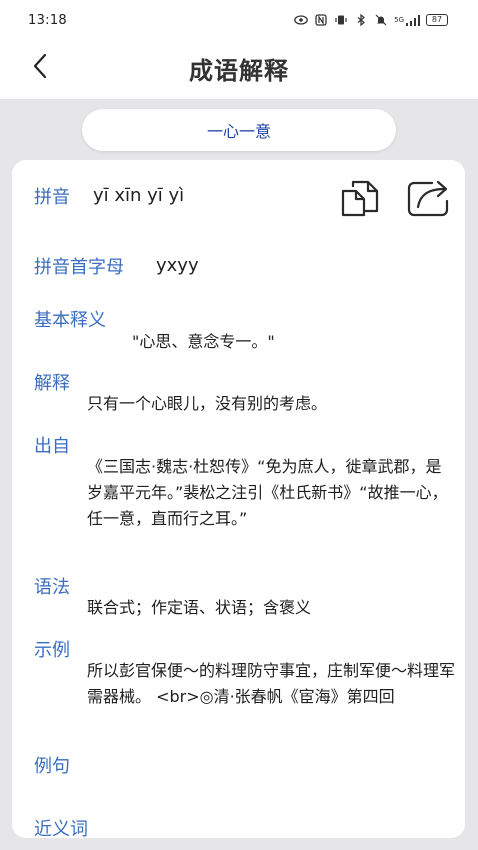 The height and width of the screenshot is (850, 478). What do you see at coordinates (177, 265) in the screenshot?
I see `initials-value: yxyy` at bounding box center [177, 265].